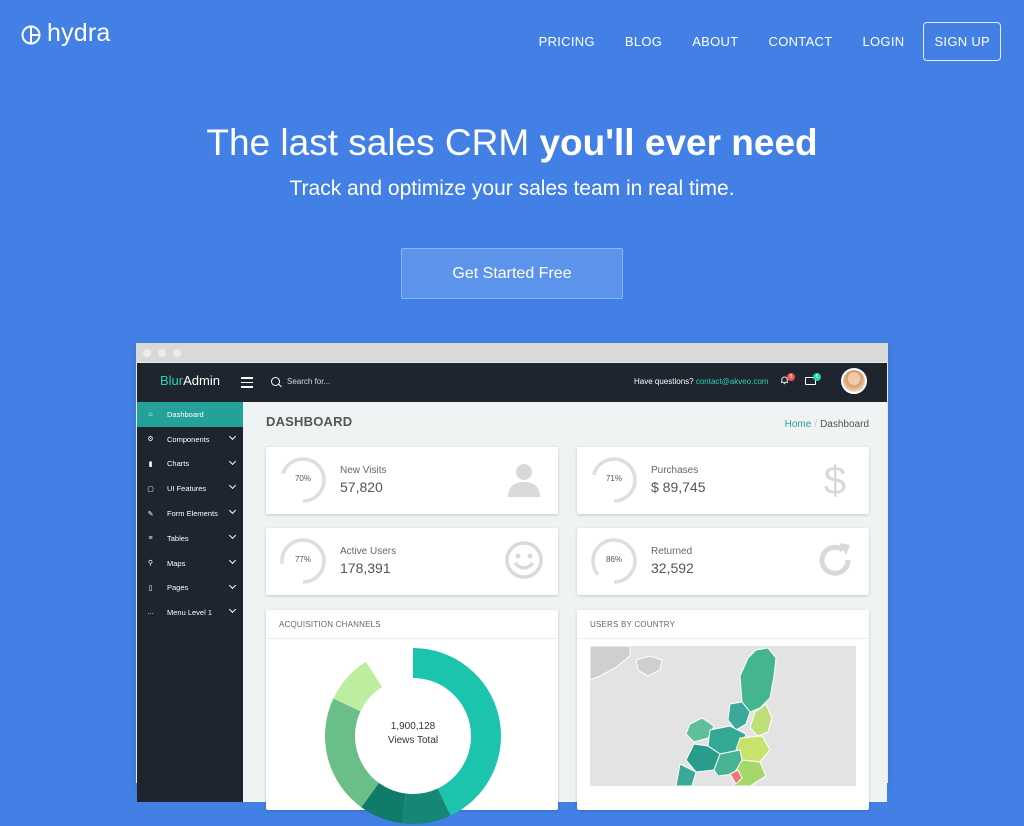  I want to click on sidebar-item-charts: ▮ Charts, so click(190, 464).